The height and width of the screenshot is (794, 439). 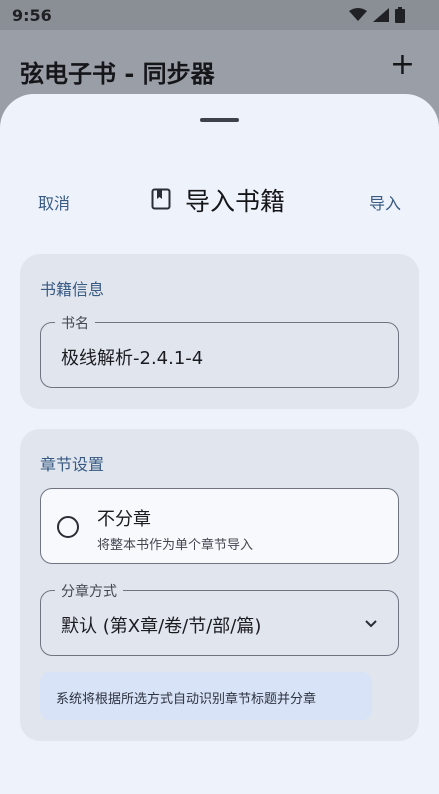 What do you see at coordinates (186, 699) in the screenshot?
I see `hint-text: 系统将根据所选方式自动识别章节标题并分章` at bounding box center [186, 699].